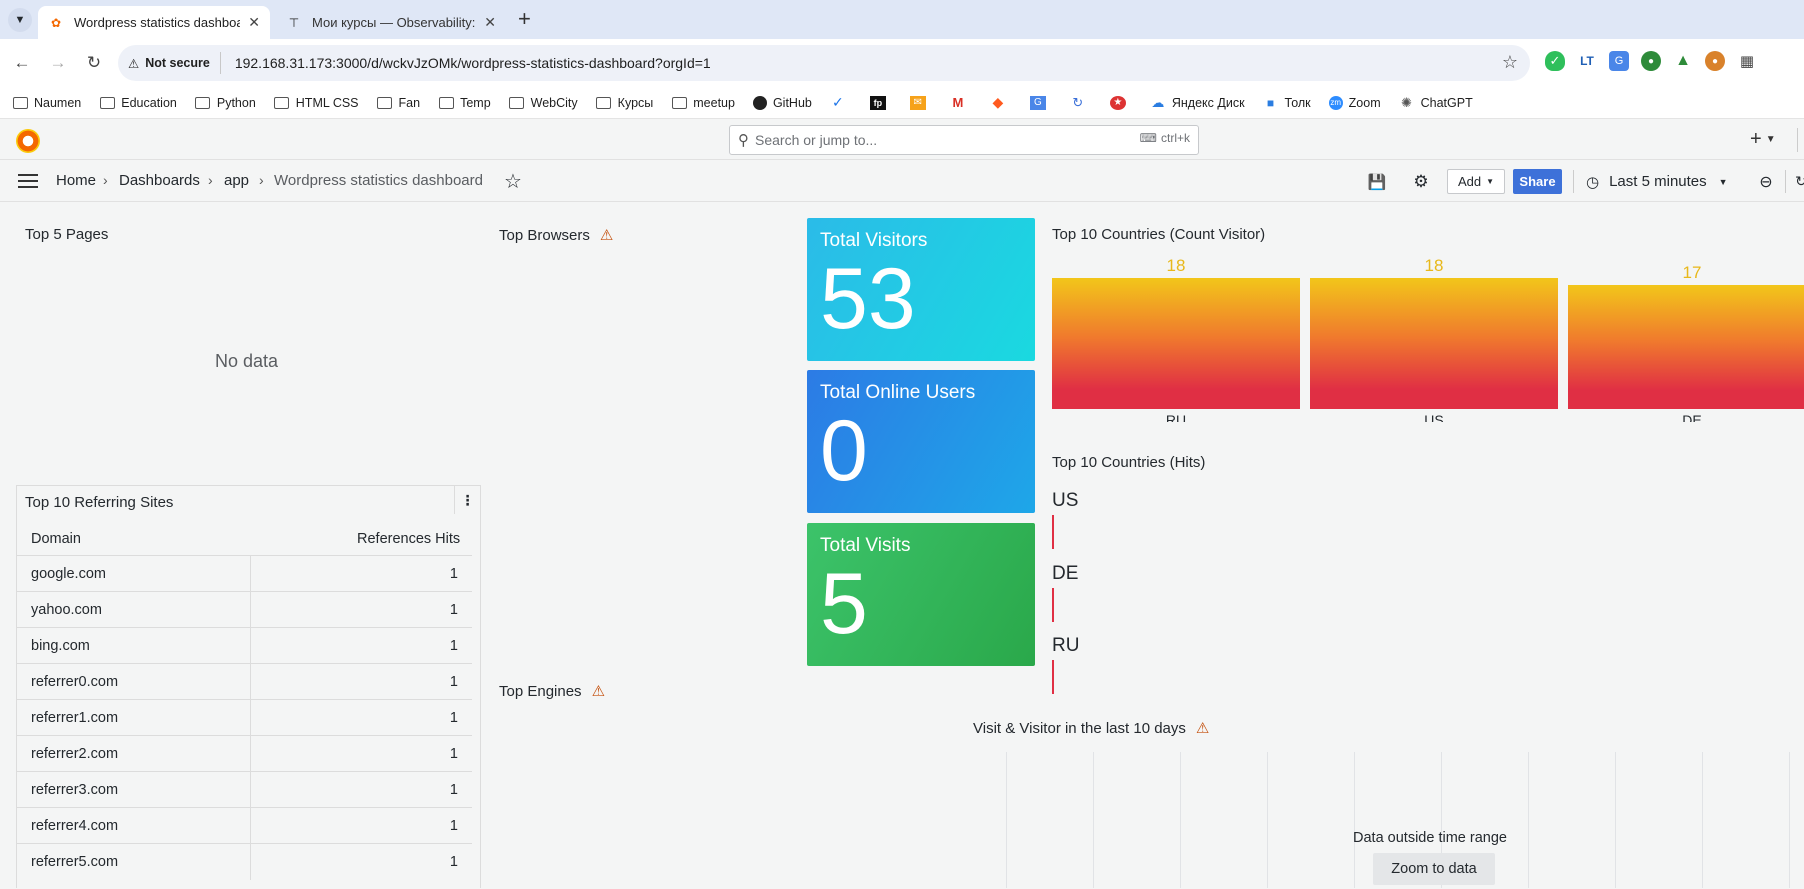 This screenshot has width=1804, height=889. Describe the element at coordinates (467, 500) in the screenshot. I see `panel-menu-icon: ⋮` at that location.